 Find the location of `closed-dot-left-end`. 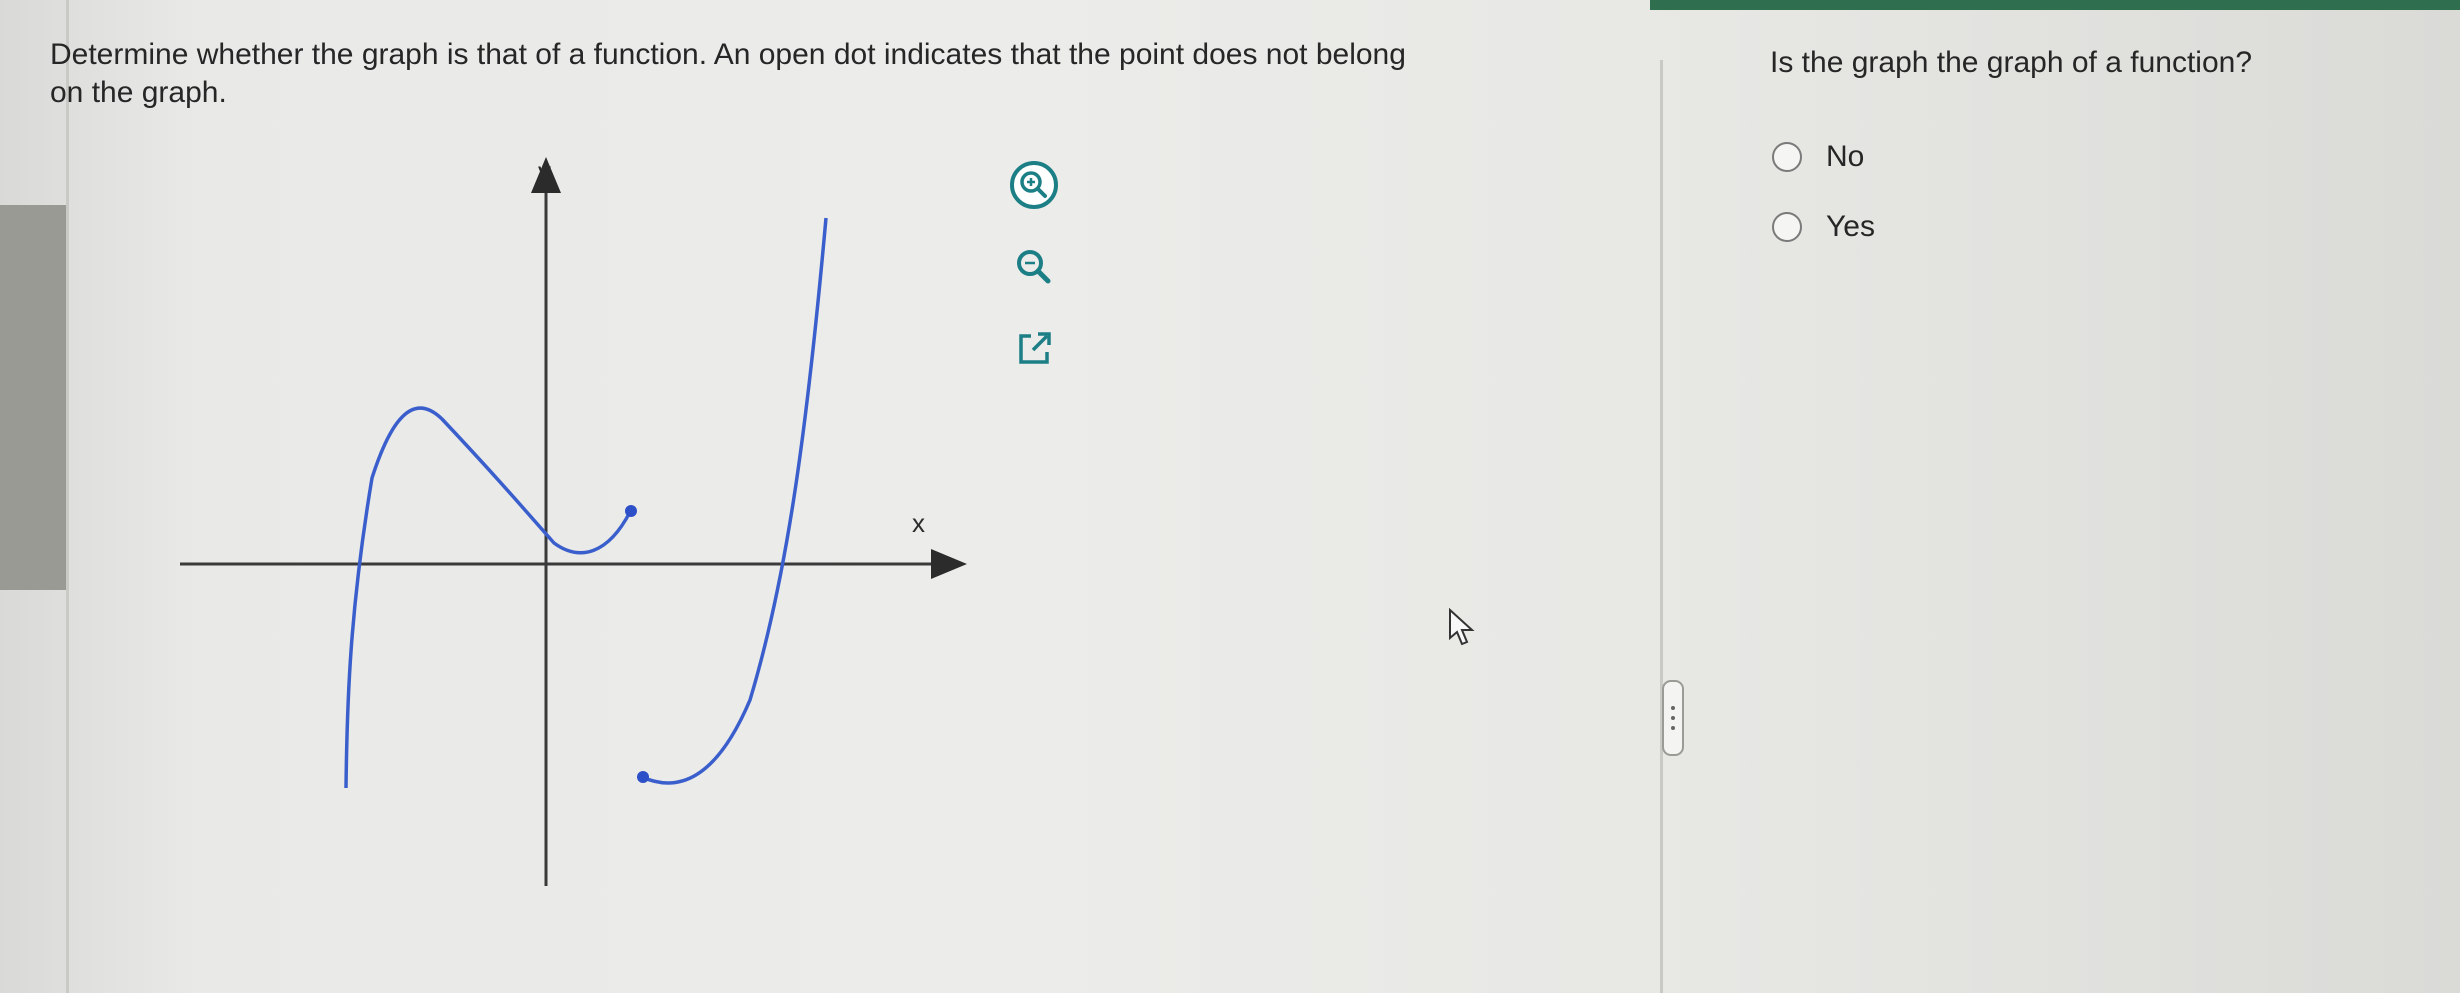

closed-dot-left-end is located at coordinates (643, 777).